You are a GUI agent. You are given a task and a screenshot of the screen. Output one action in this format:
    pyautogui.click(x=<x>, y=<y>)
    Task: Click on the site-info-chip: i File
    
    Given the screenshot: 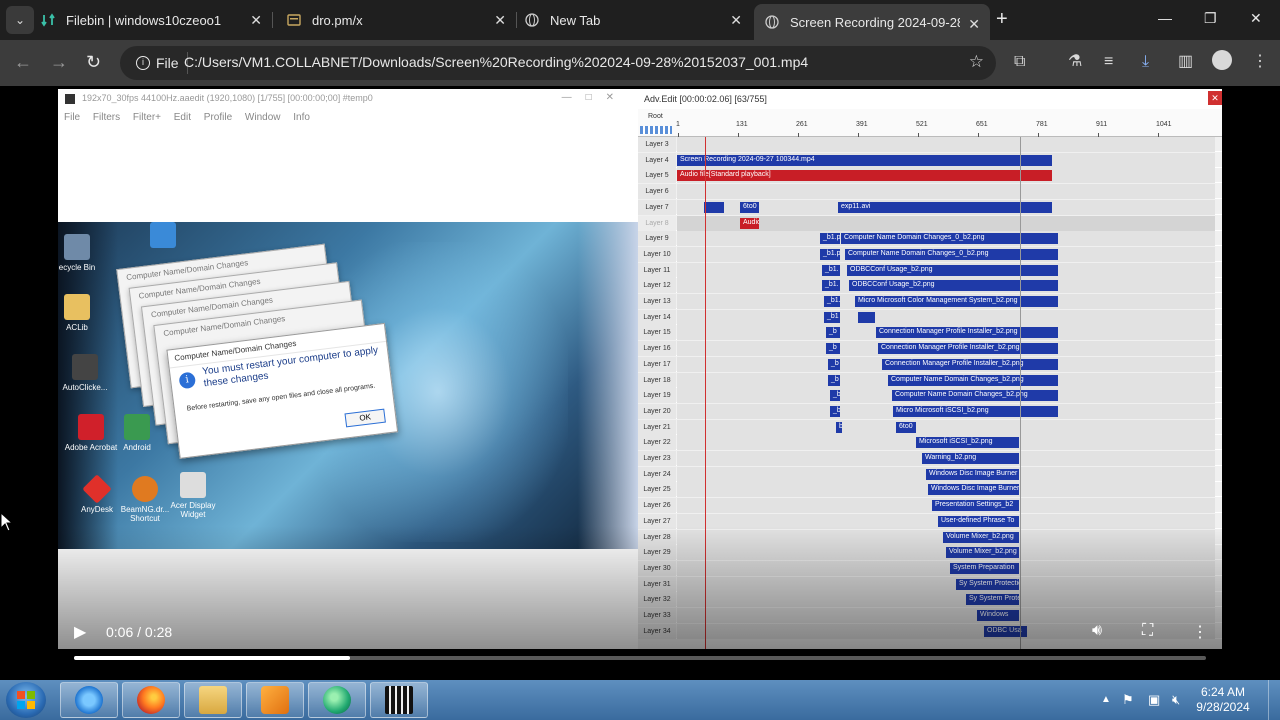 What is the action you would take?
    pyautogui.click(x=158, y=63)
    